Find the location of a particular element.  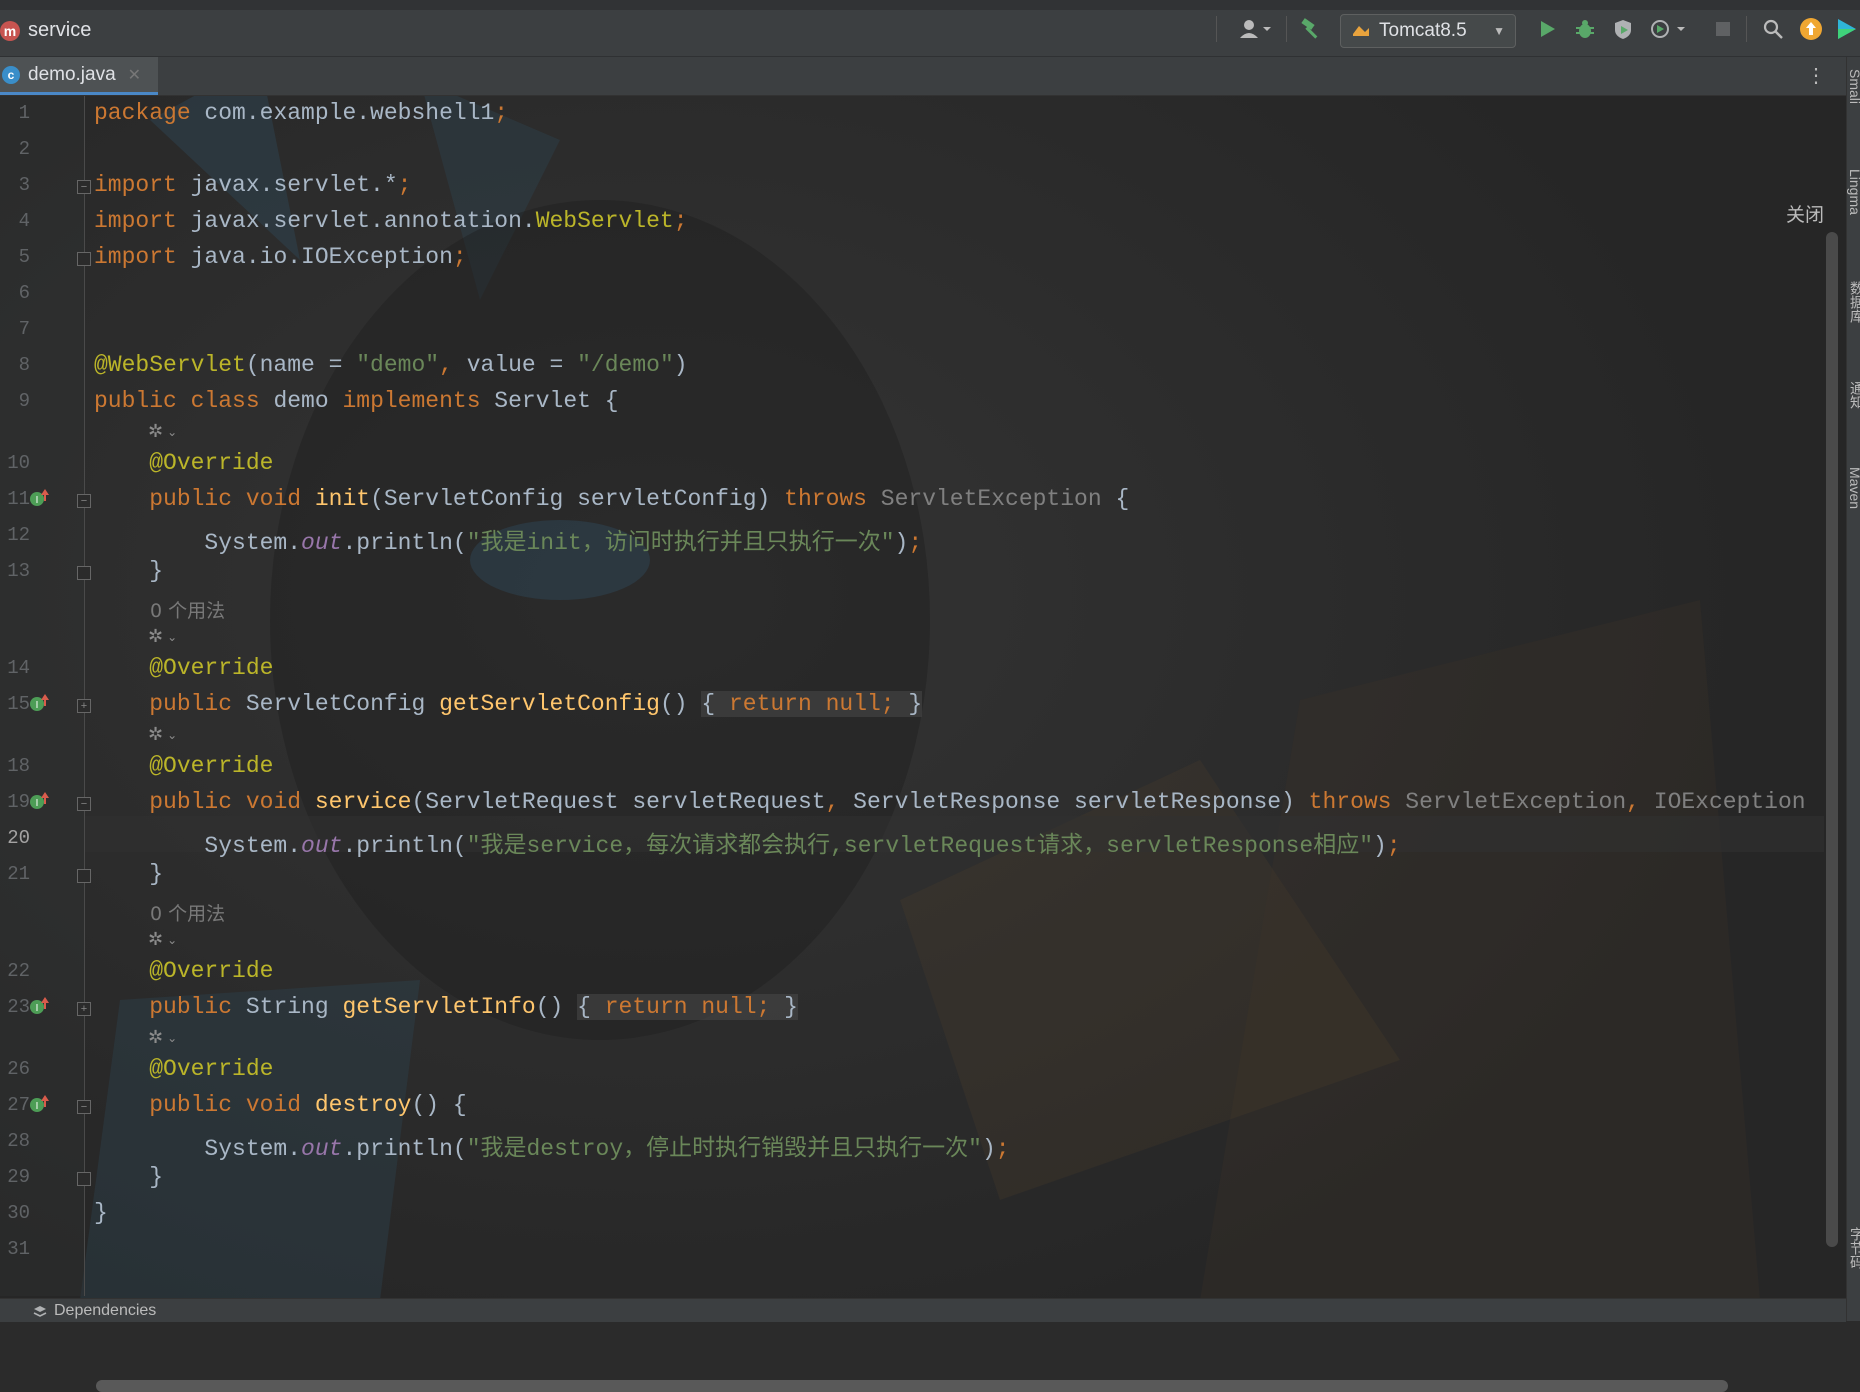

search-everywhere-button is located at coordinates (1773, 29).